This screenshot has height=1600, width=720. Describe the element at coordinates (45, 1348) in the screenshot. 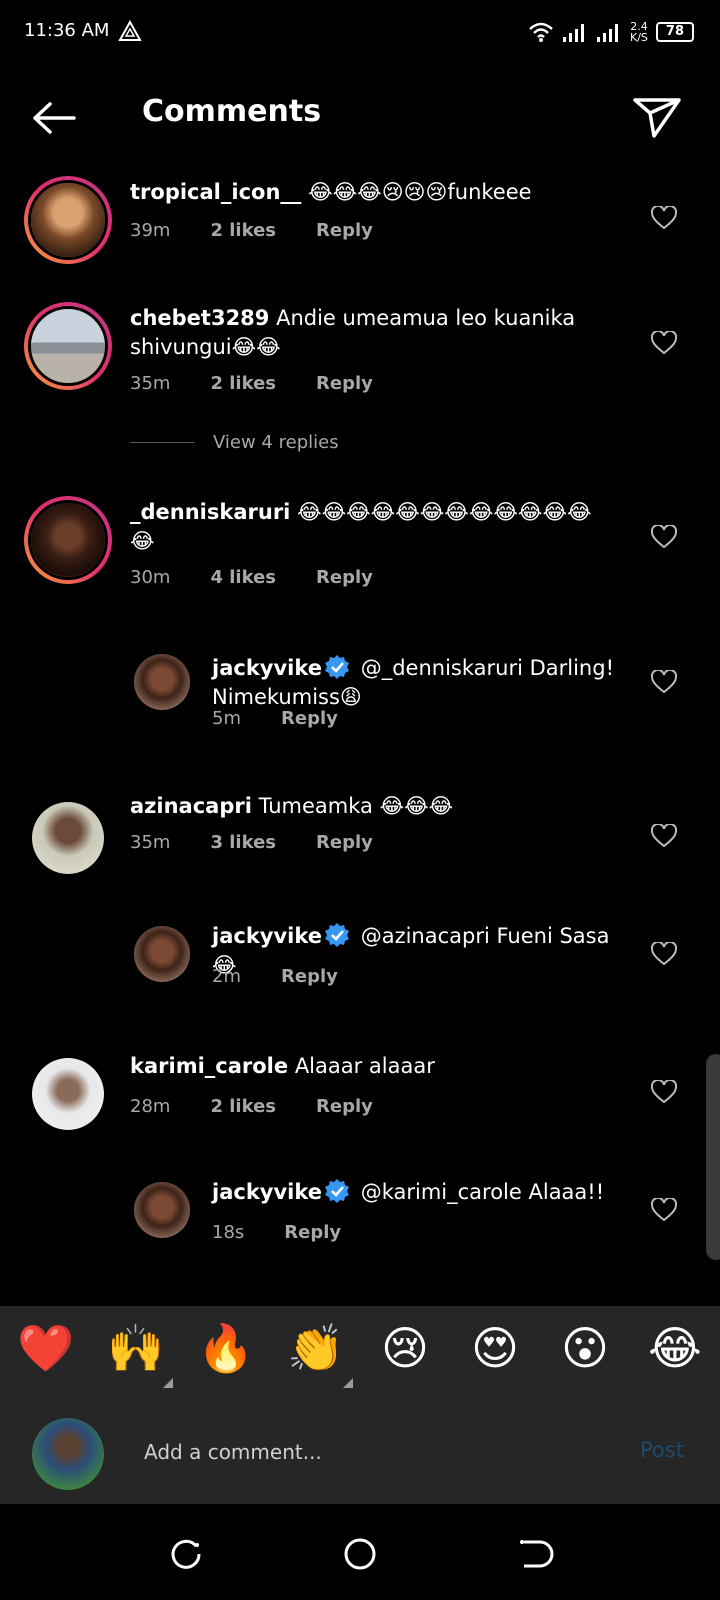

I see `emoji-heart-button: ❤️` at that location.